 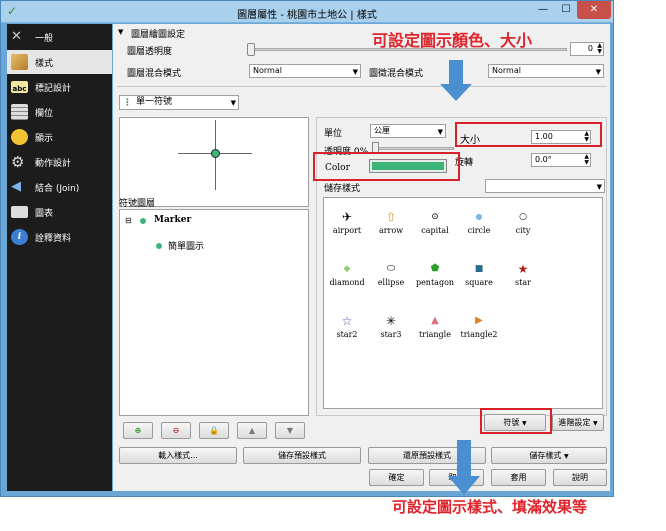 What do you see at coordinates (396, 477) in the screenshot?
I see `ok-button: 確定` at bounding box center [396, 477].